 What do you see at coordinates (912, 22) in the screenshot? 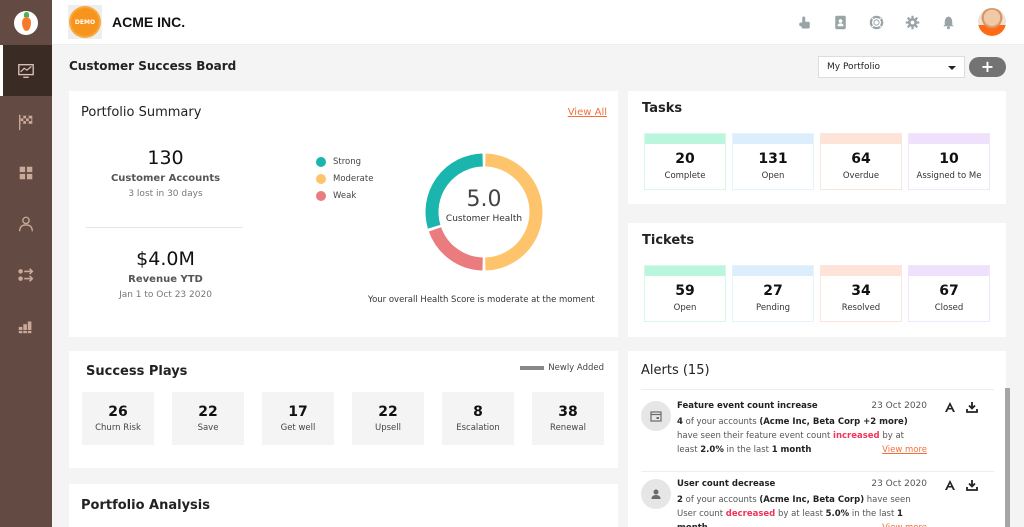
I see `gear-icon` at bounding box center [912, 22].